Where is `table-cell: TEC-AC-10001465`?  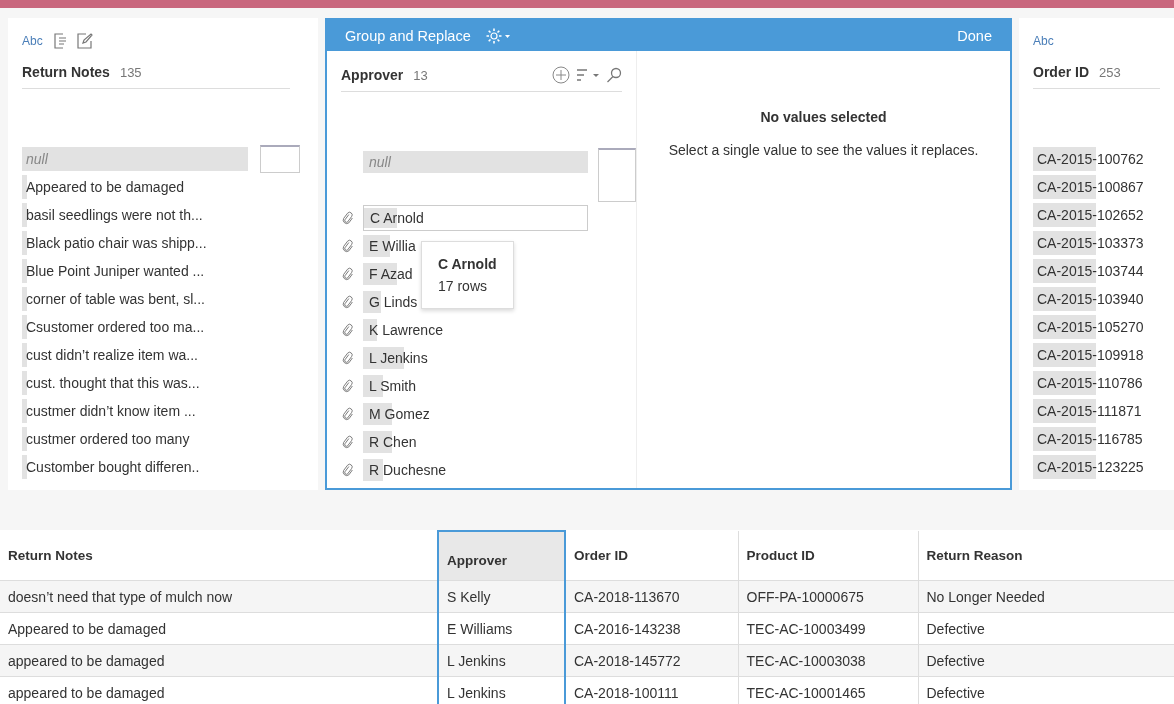
table-cell: TEC-AC-10001465 is located at coordinates (828, 690).